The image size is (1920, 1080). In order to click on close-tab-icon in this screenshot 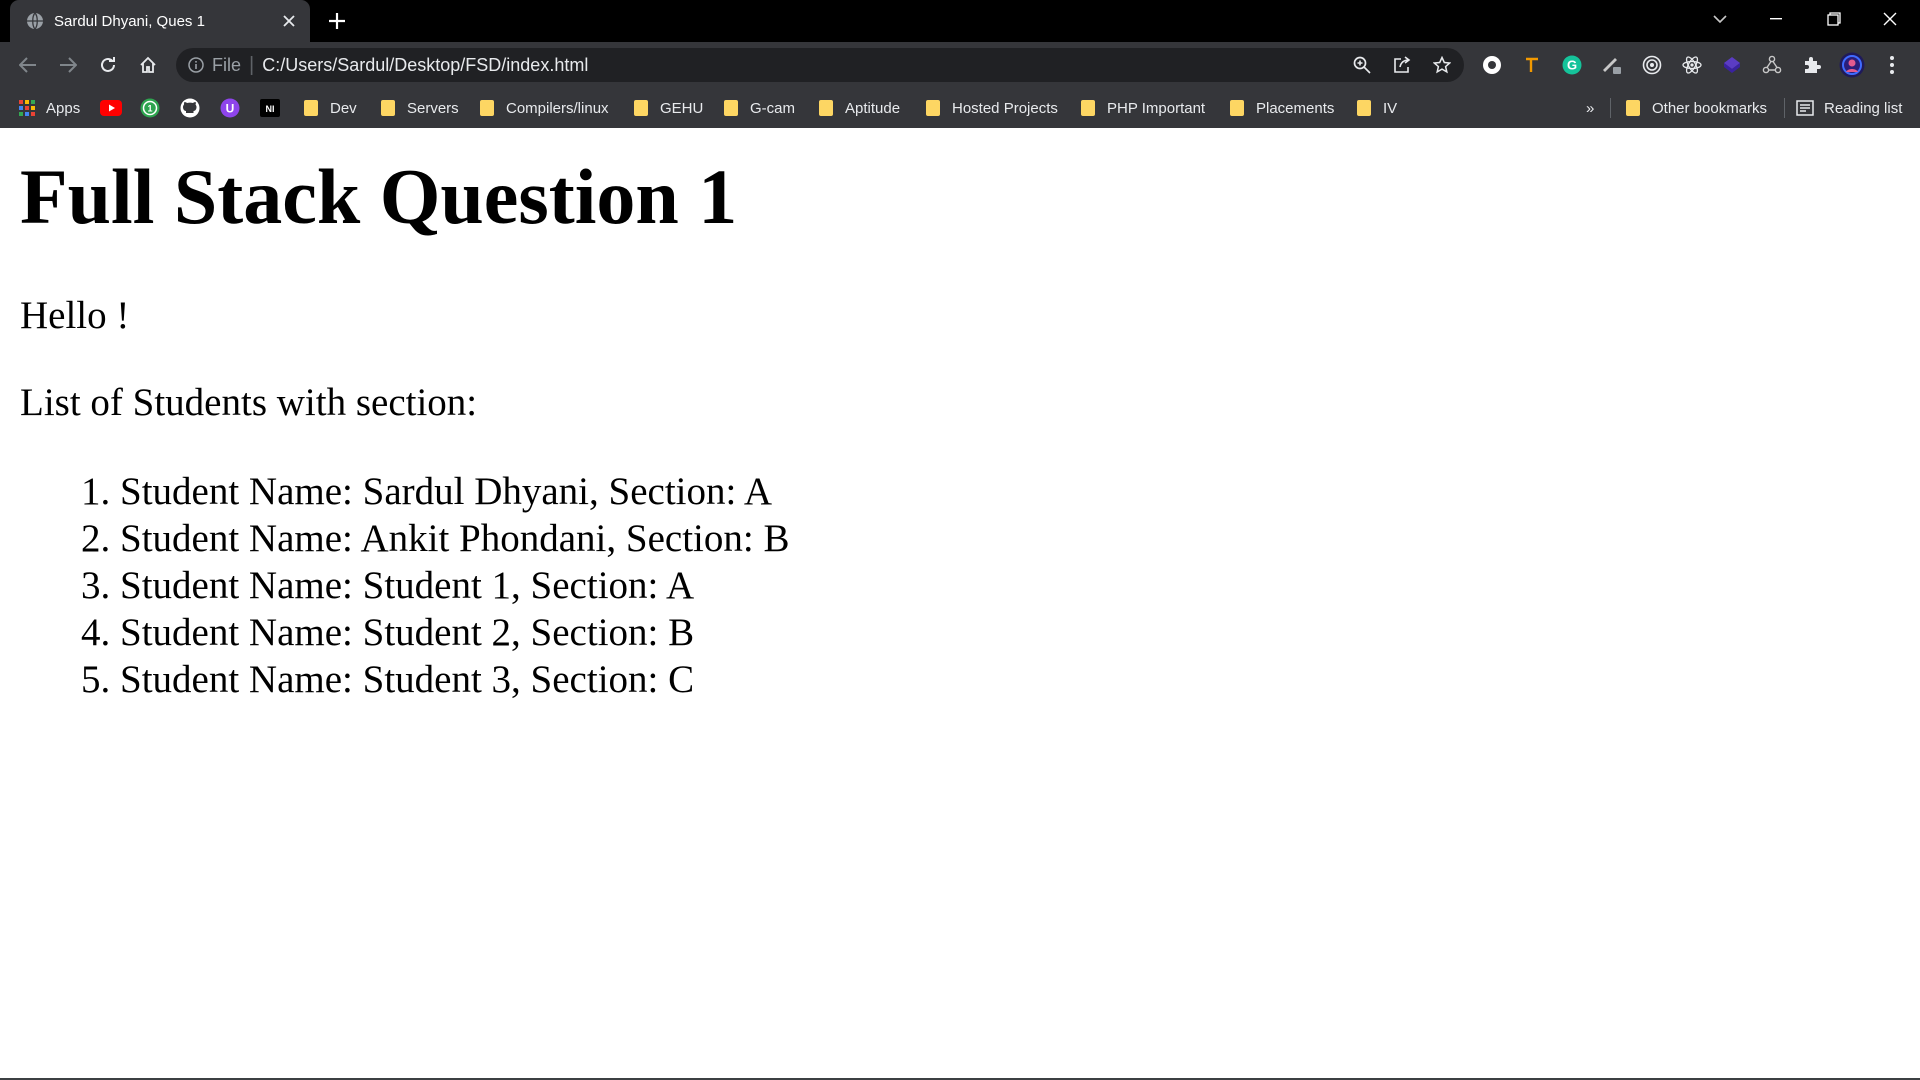, I will do `click(289, 21)`.